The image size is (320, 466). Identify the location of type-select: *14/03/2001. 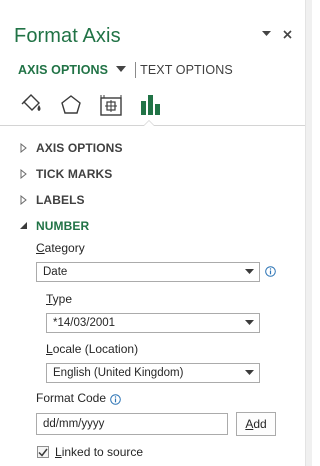
(153, 323).